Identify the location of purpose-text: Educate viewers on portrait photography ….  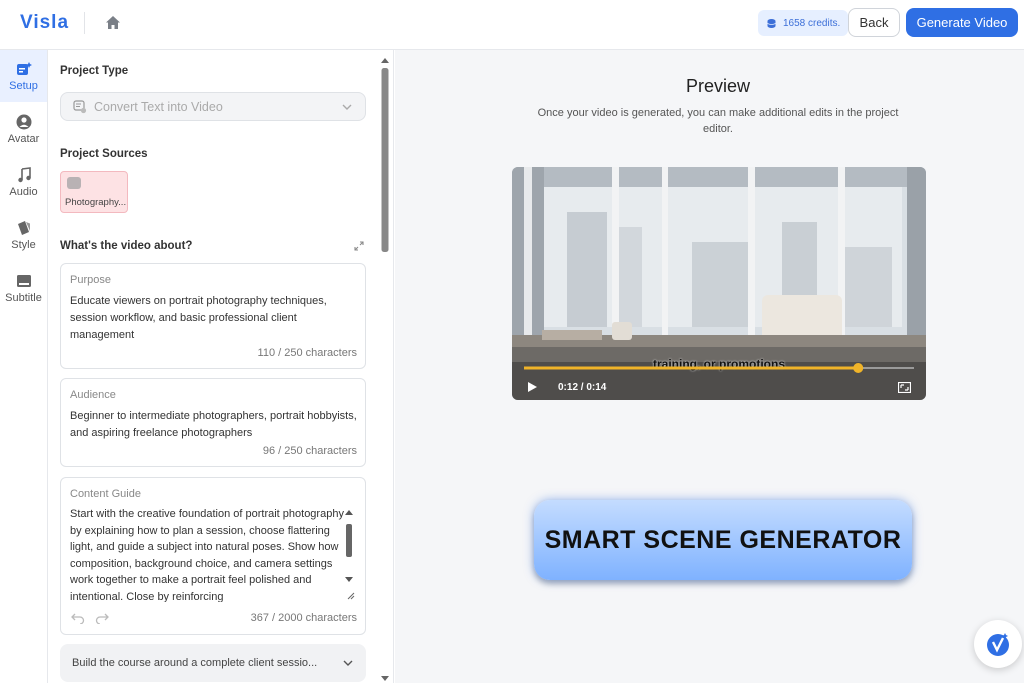
(214, 318).